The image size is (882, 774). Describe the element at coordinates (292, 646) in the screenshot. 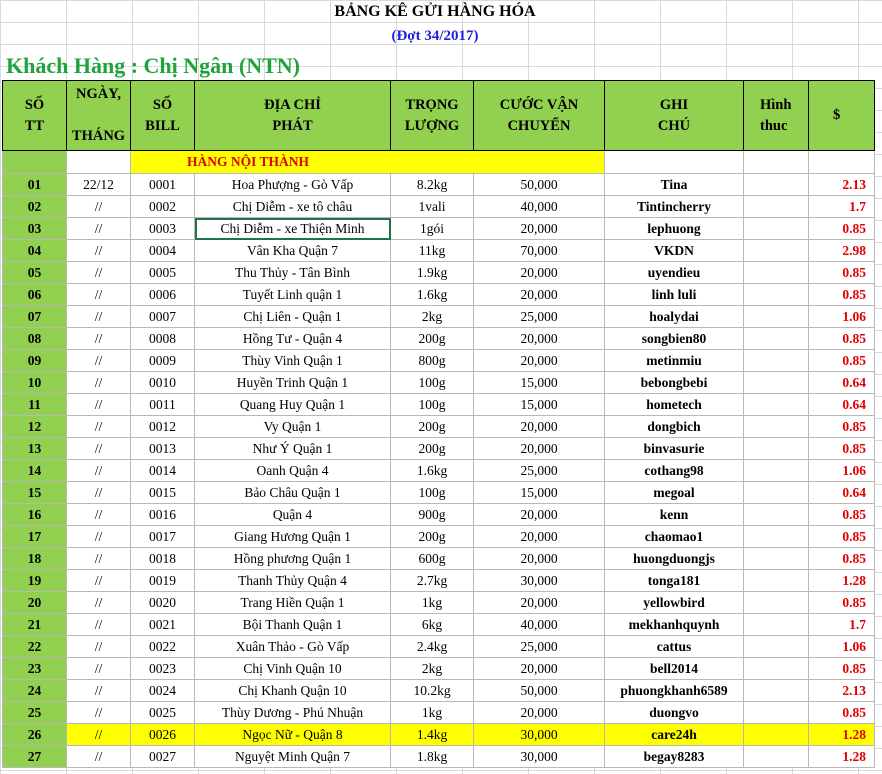

I see `address-cell: Xuân Thảo - Gò Vấp` at that location.